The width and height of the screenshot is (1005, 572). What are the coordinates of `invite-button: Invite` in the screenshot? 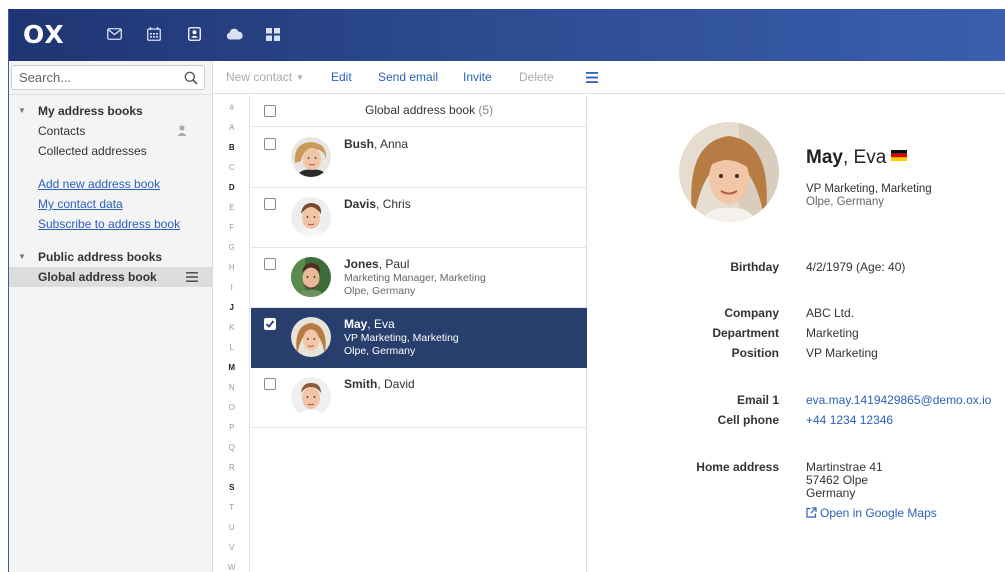 It's located at (477, 77).